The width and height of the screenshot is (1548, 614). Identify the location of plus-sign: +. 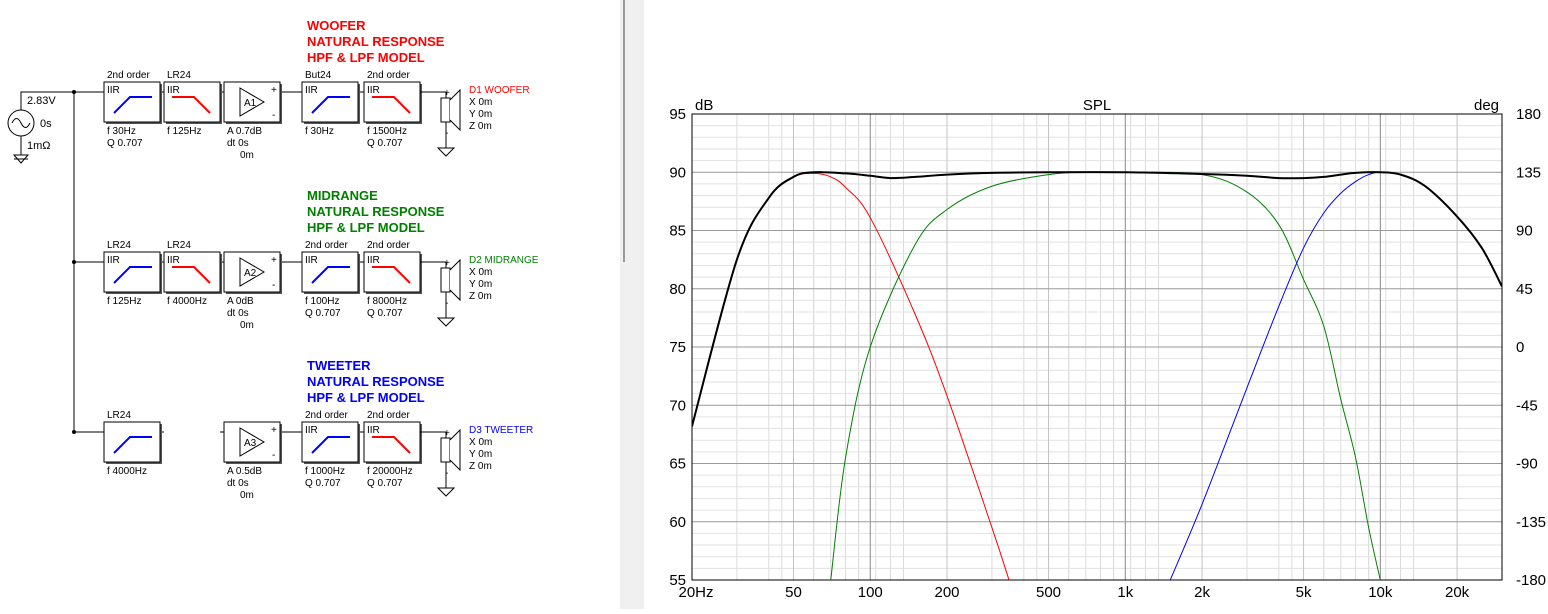
(274, 260).